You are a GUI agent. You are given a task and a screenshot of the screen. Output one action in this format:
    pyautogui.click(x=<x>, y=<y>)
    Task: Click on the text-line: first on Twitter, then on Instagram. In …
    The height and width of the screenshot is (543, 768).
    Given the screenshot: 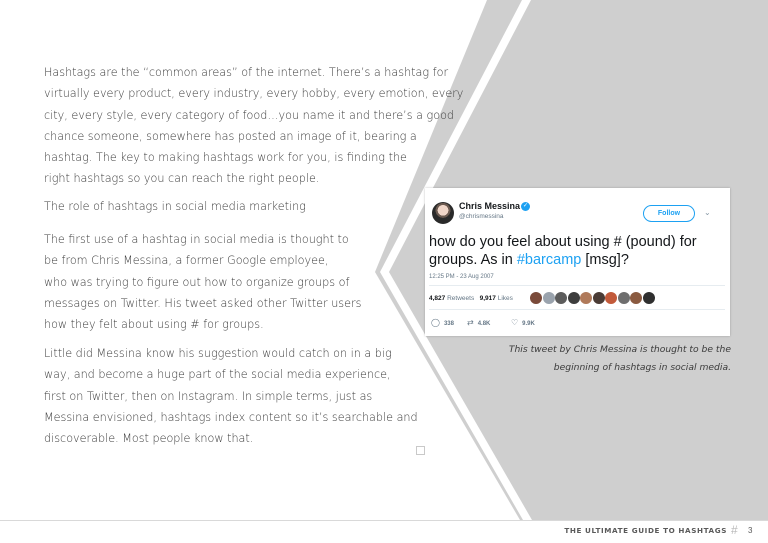 What is the action you would take?
    pyautogui.click(x=208, y=396)
    